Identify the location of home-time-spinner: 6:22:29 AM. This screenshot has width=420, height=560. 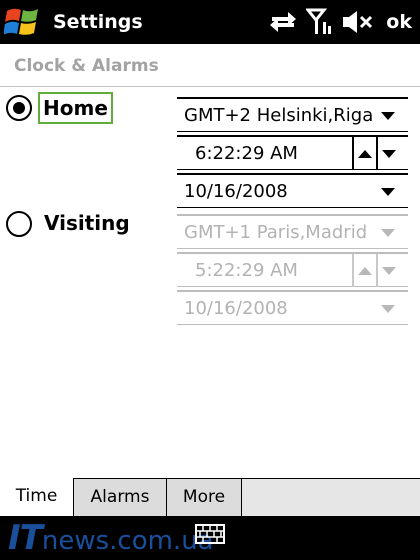
(292, 152).